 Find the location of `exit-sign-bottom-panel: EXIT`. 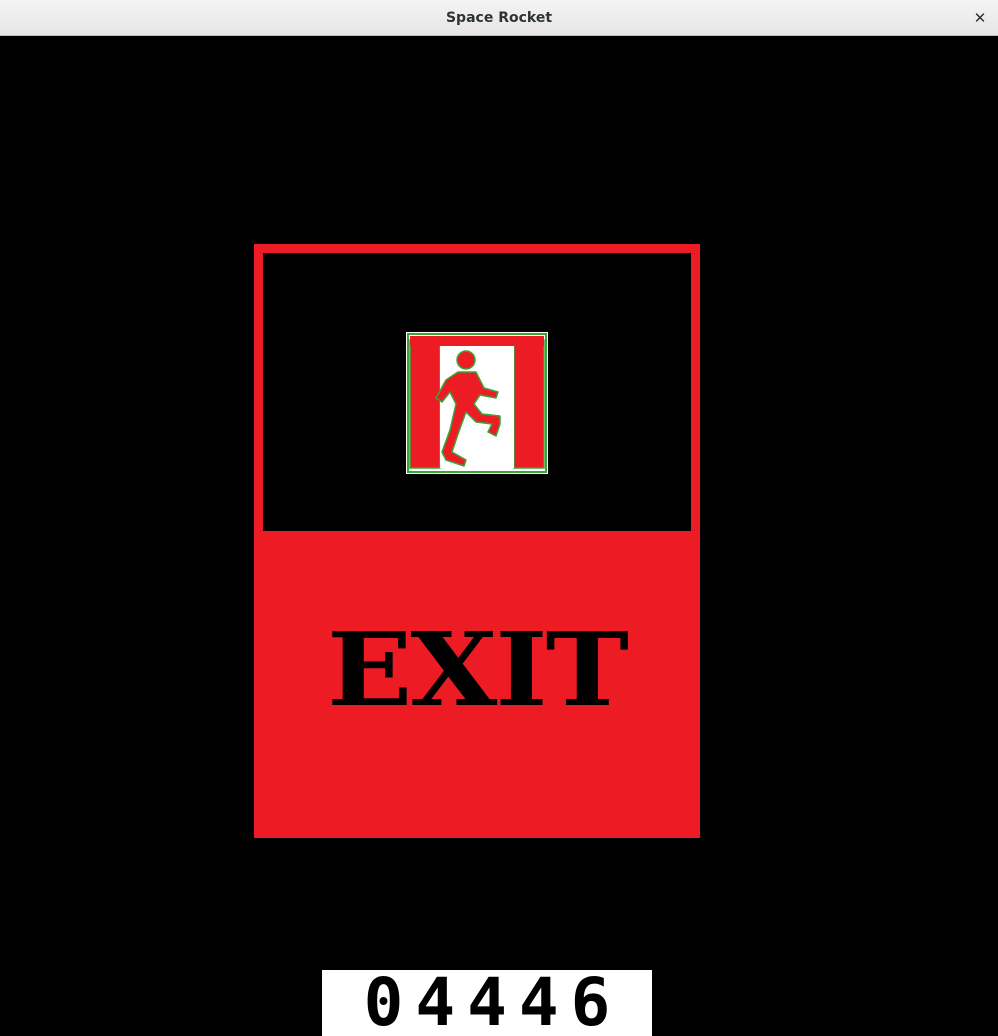

exit-sign-bottom-panel: EXIT is located at coordinates (477, 684).